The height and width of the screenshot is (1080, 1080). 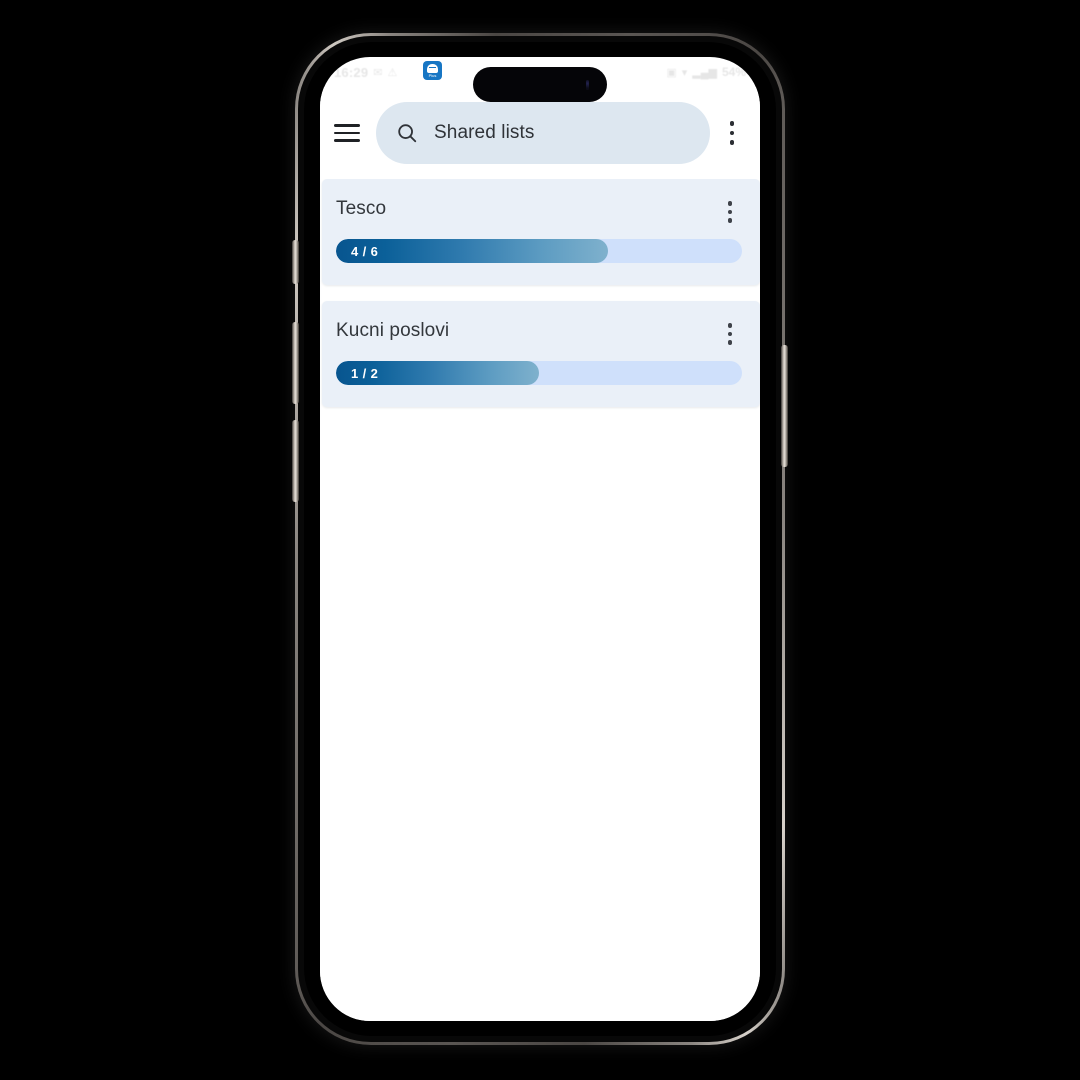 I want to click on status-bar-left: 16:29 ✉ ⚠, so click(x=365, y=72).